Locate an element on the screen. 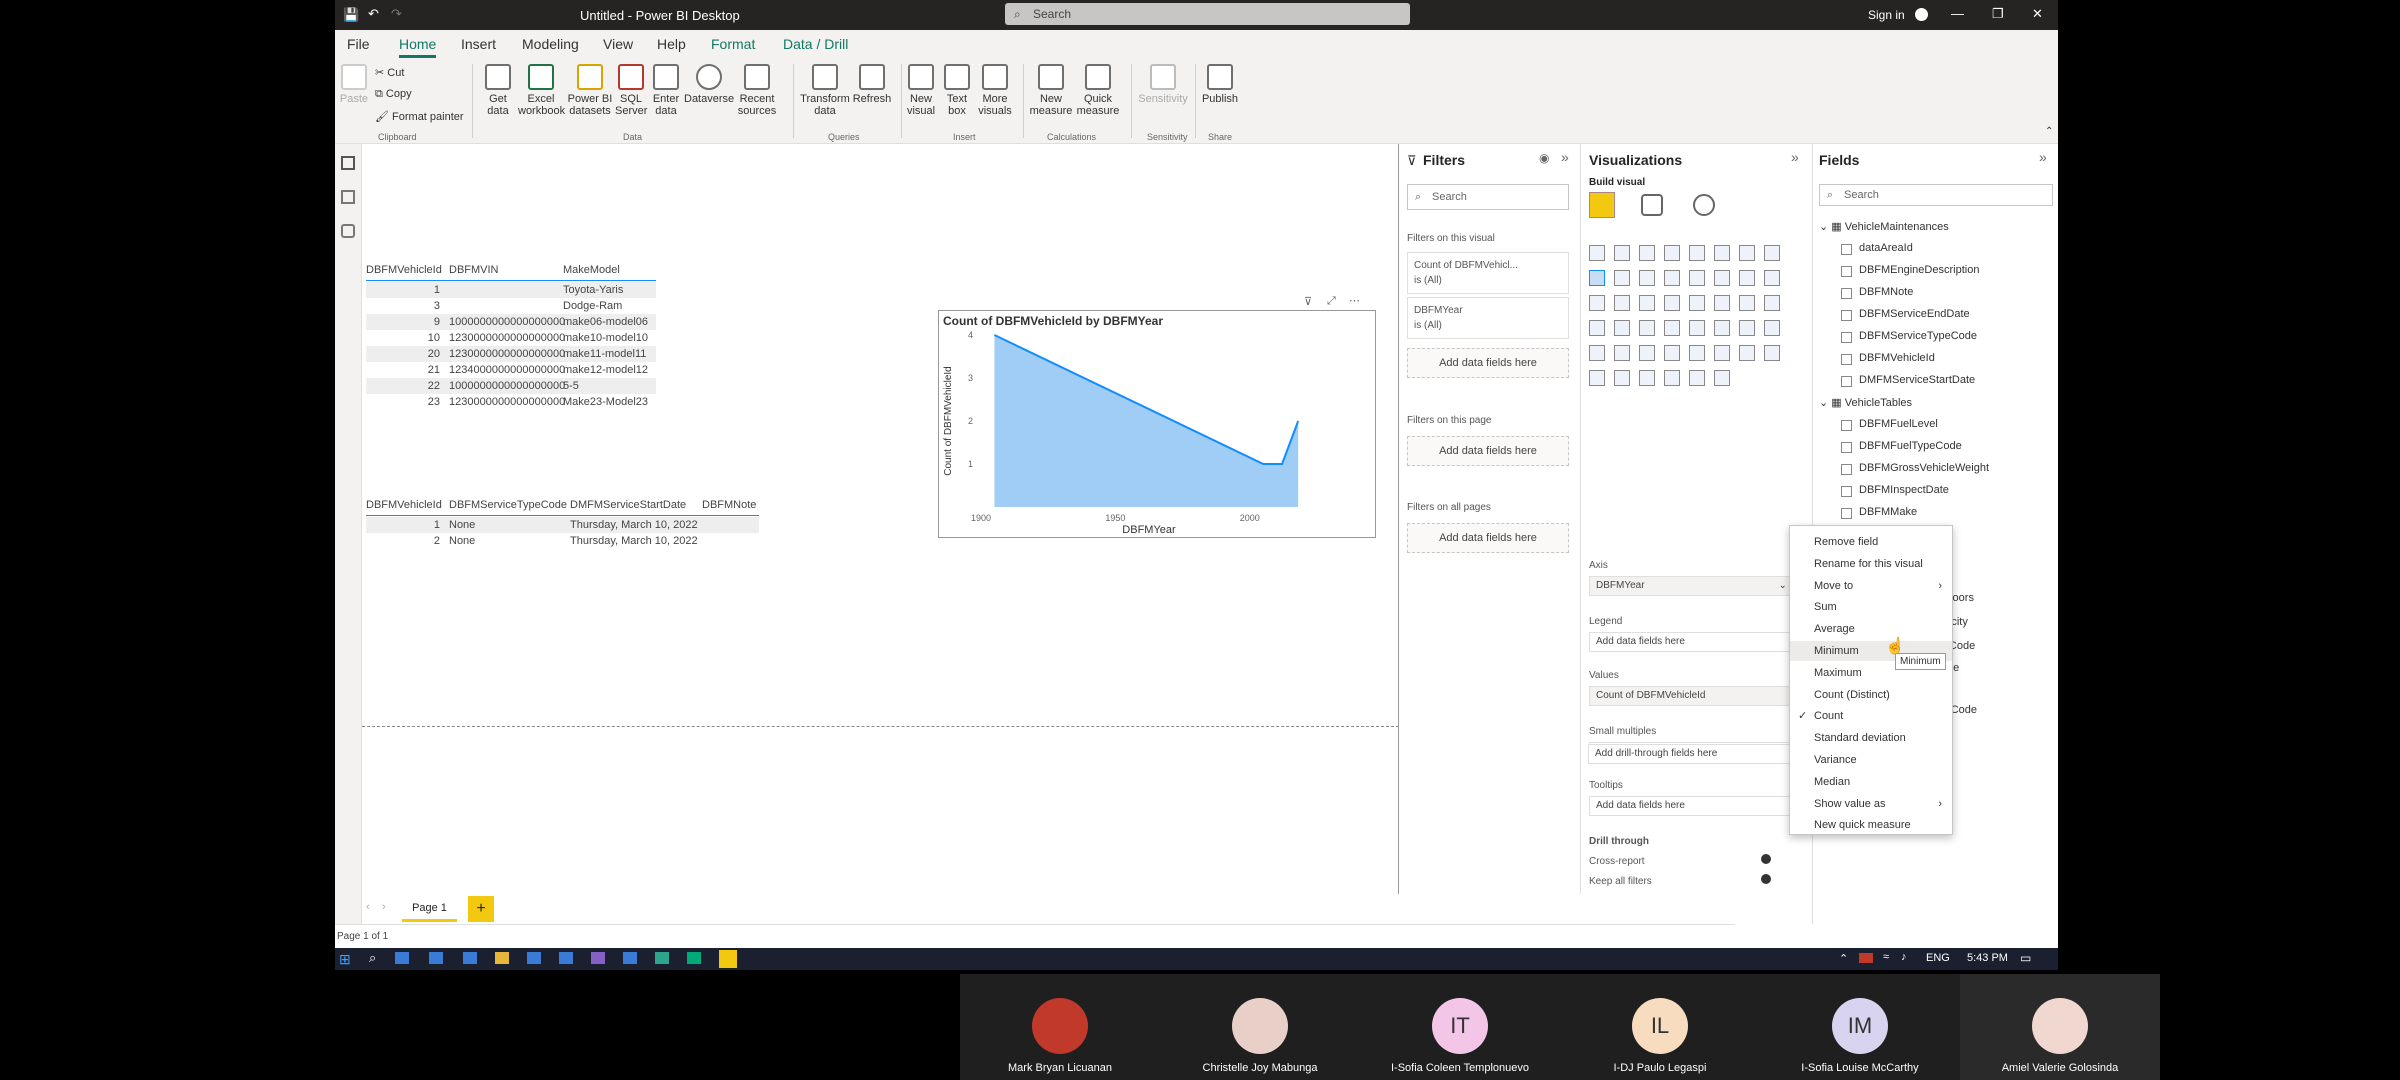 The image size is (2400, 1080). start-icon: ⊞ is located at coordinates (345, 959).